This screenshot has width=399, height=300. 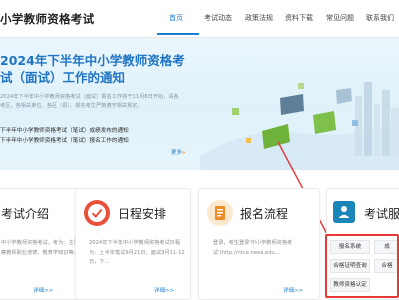 I want to click on clipboard-icon, so click(x=220, y=213).